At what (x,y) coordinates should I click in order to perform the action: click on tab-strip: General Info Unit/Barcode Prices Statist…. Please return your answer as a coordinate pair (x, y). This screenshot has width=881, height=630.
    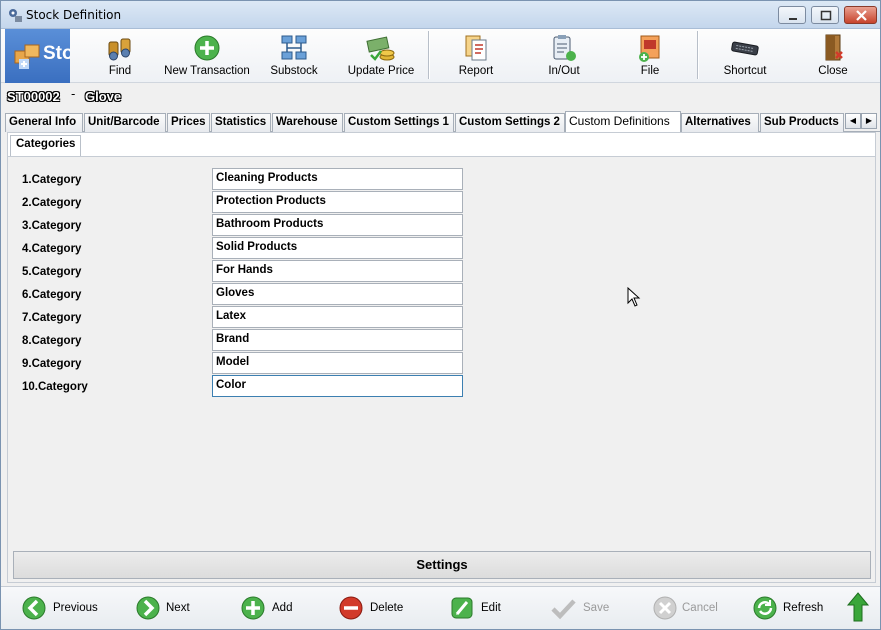
    Looking at the image, I should click on (442, 122).